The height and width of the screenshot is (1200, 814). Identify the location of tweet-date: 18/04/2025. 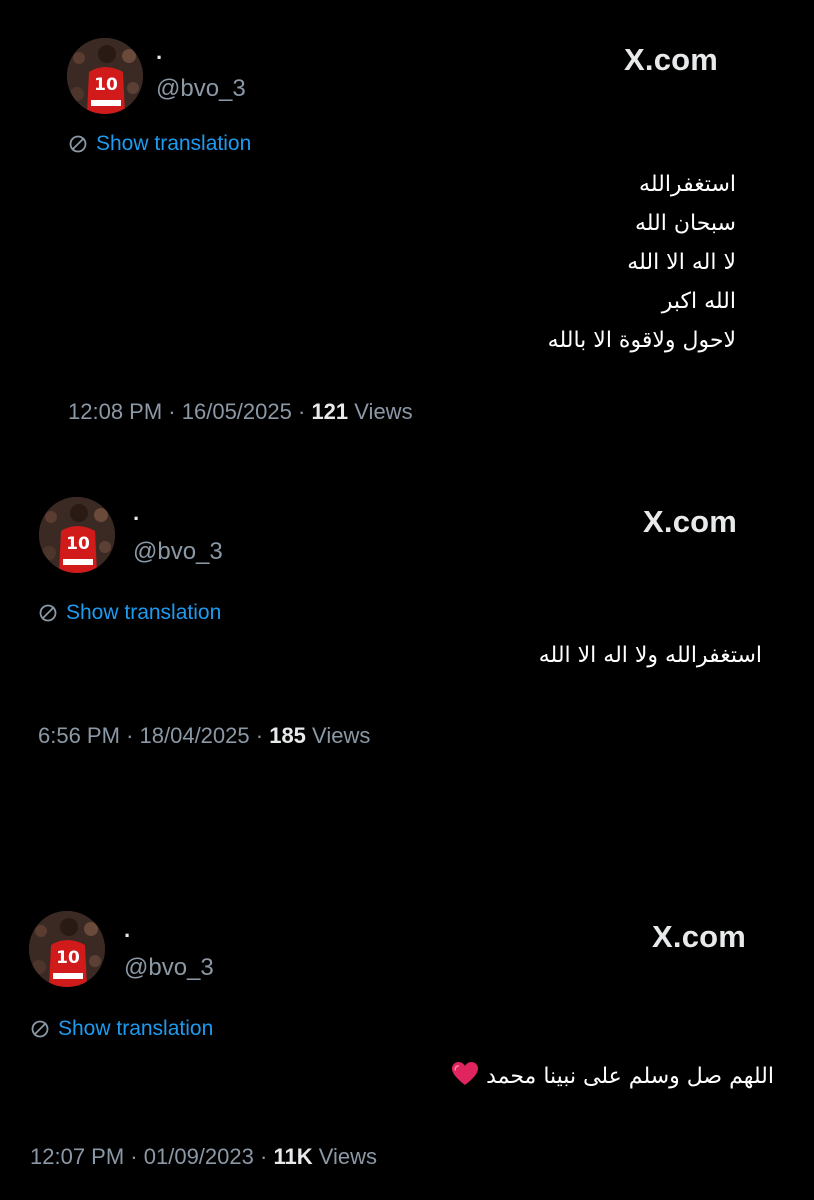
(195, 735).